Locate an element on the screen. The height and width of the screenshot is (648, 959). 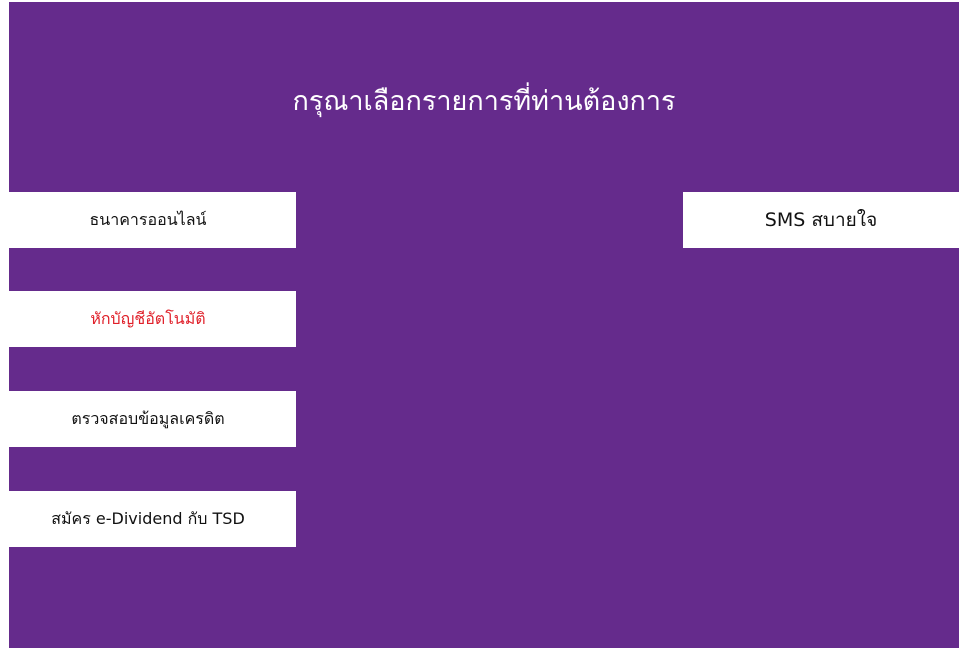
credit-check-button: ตรวจสอบข้อมูลเครดิต is located at coordinates (148, 419).